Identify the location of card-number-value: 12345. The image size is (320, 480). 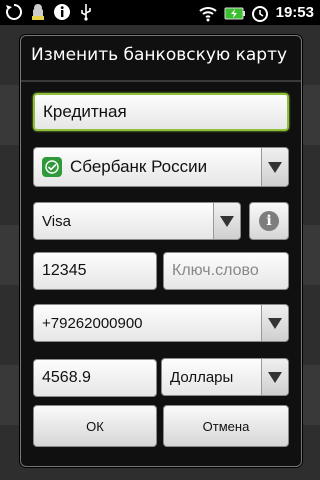
(64, 270).